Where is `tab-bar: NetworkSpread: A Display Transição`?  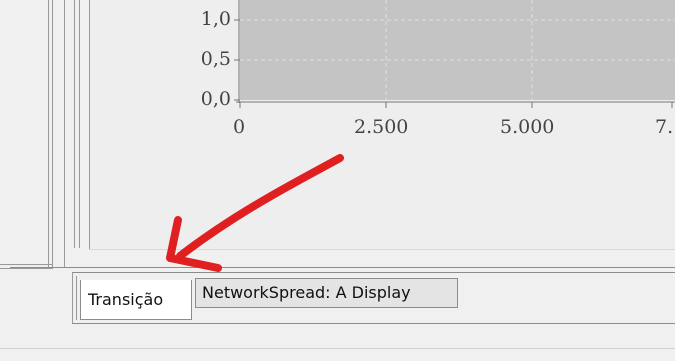
tab-bar: NetworkSpread: A Display Transição is located at coordinates (375, 299).